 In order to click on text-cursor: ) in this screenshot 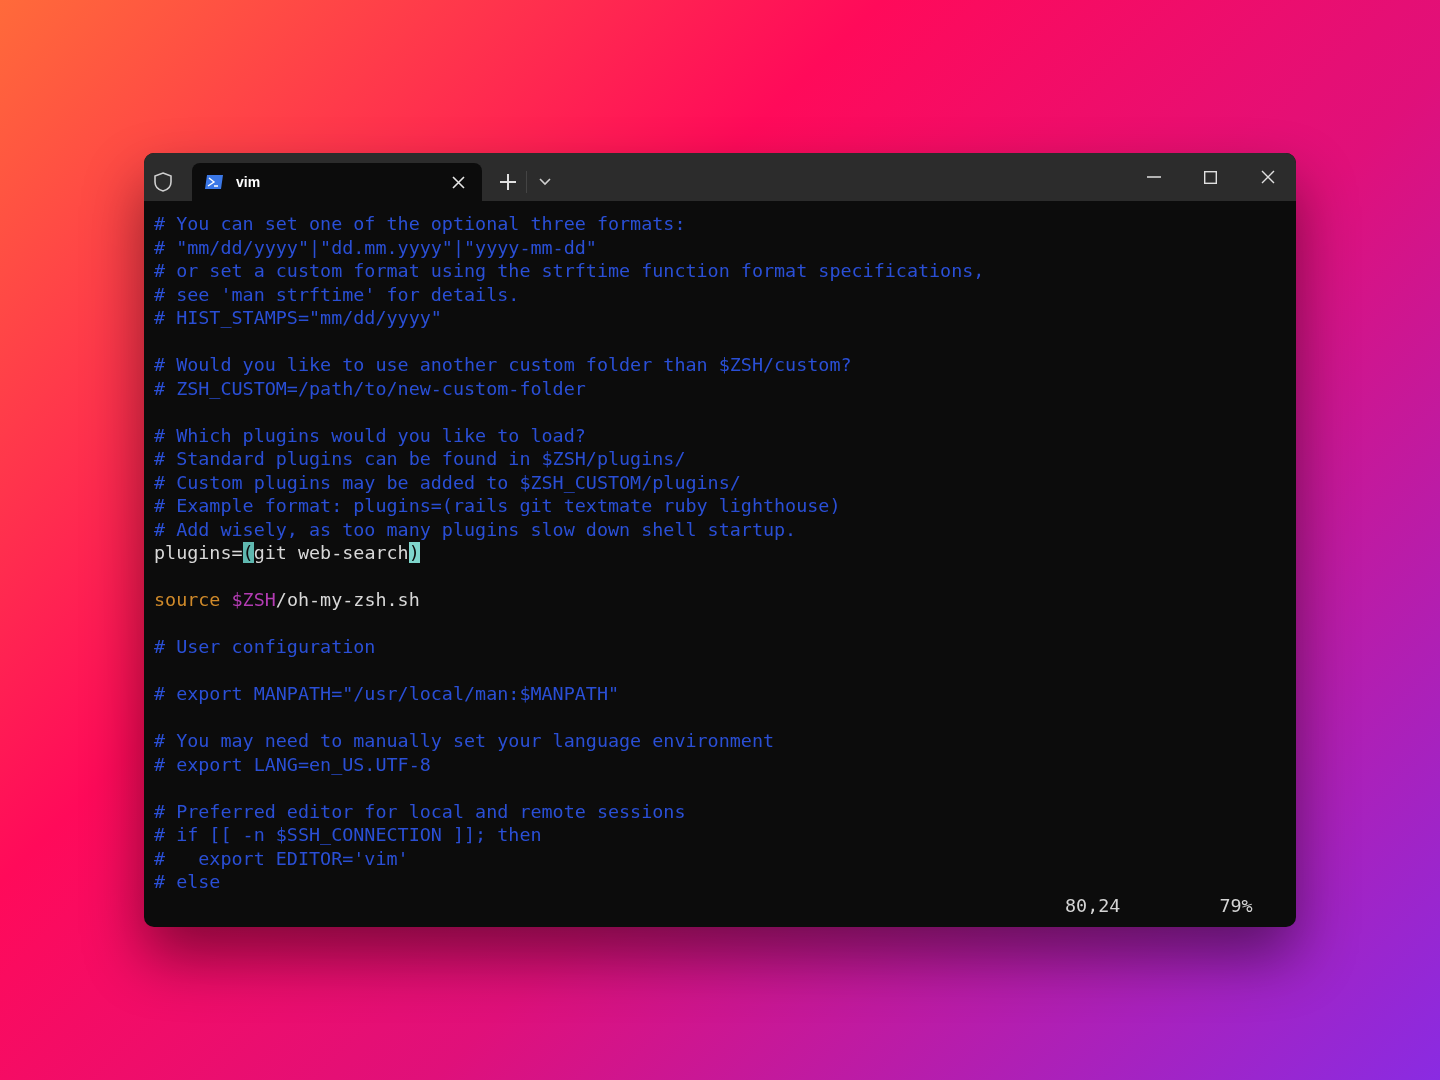, I will do `click(414, 552)`.